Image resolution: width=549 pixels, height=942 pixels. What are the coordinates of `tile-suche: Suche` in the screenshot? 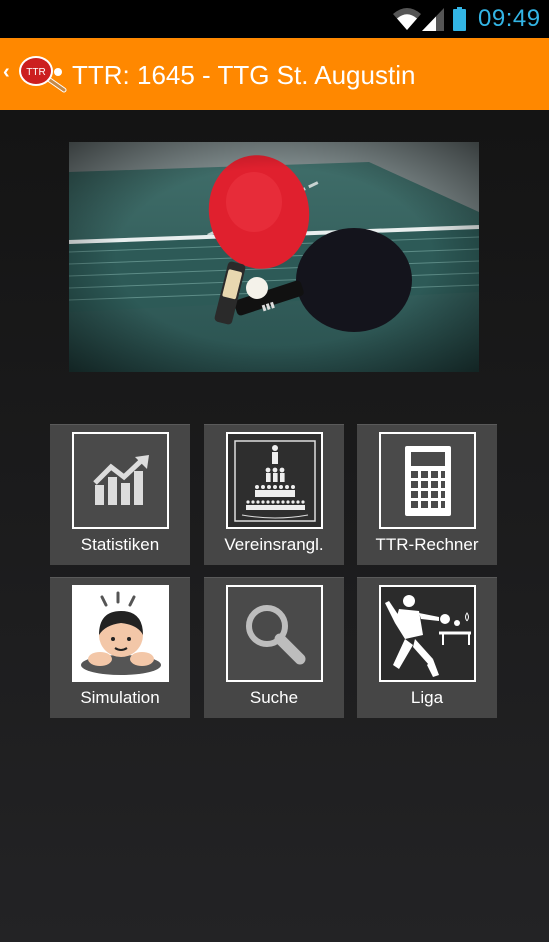 It's located at (274, 647).